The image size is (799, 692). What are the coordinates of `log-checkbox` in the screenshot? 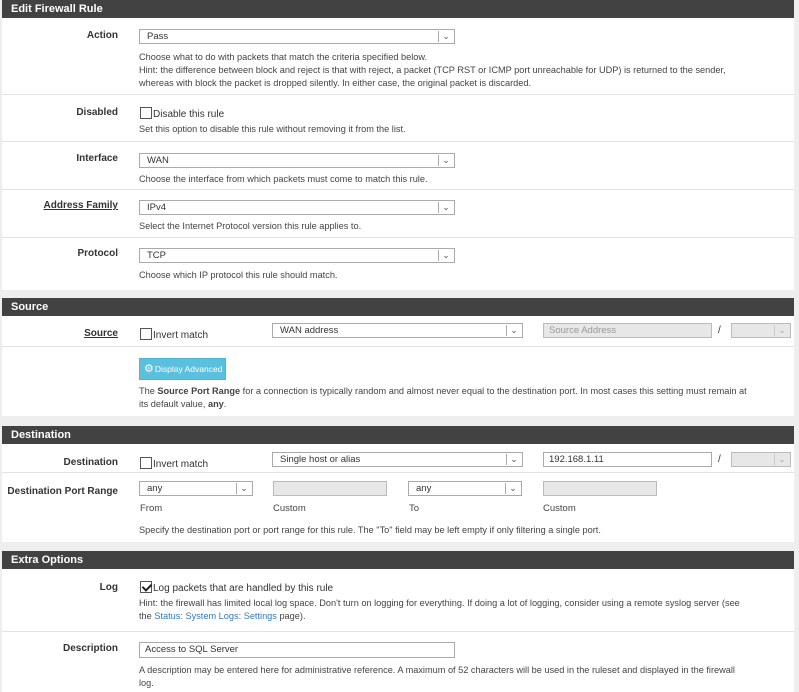 It's located at (146, 587).